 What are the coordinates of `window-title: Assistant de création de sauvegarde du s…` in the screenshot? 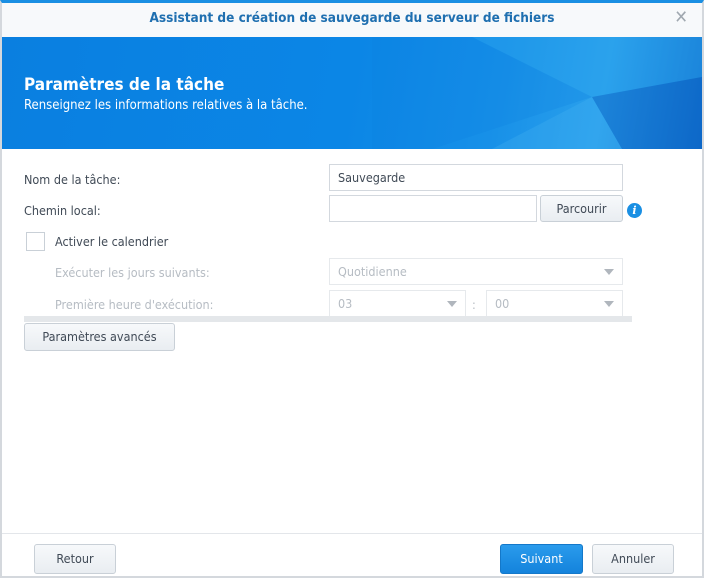 It's located at (352, 18).